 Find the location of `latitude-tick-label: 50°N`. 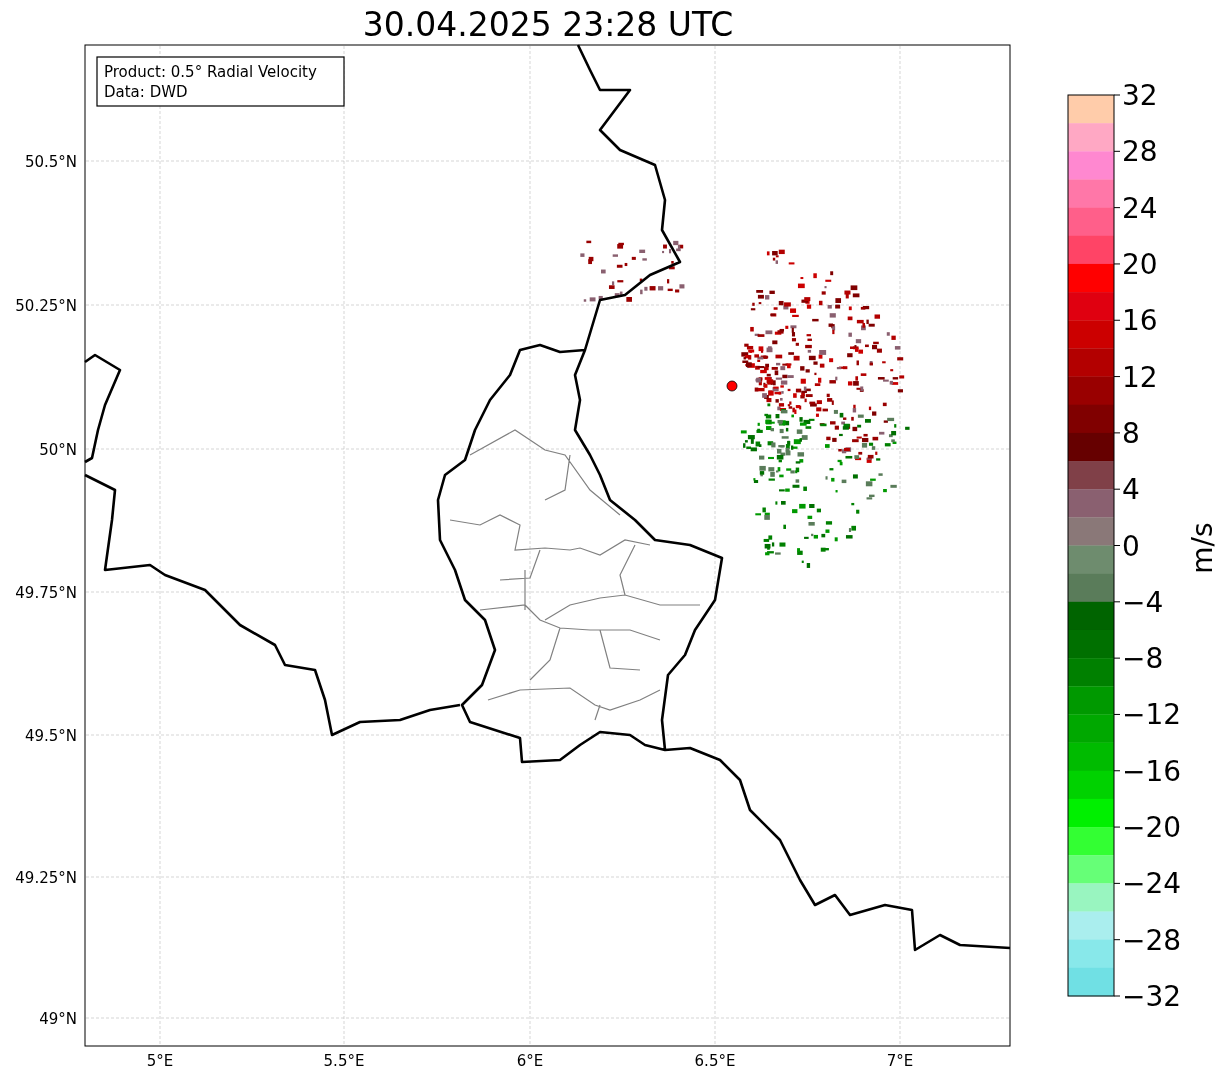

latitude-tick-label: 50°N is located at coordinates (58, 450).